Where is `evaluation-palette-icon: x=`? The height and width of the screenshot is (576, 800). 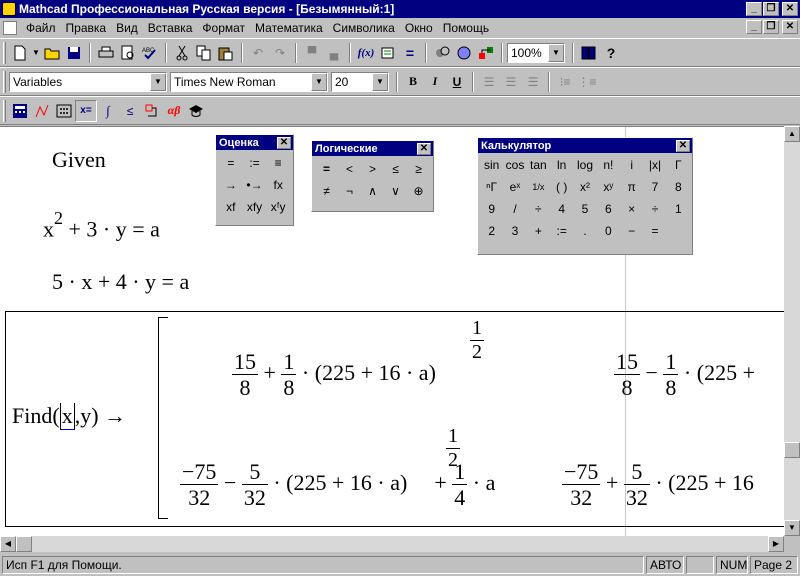 evaluation-palette-icon: x= is located at coordinates (86, 110).